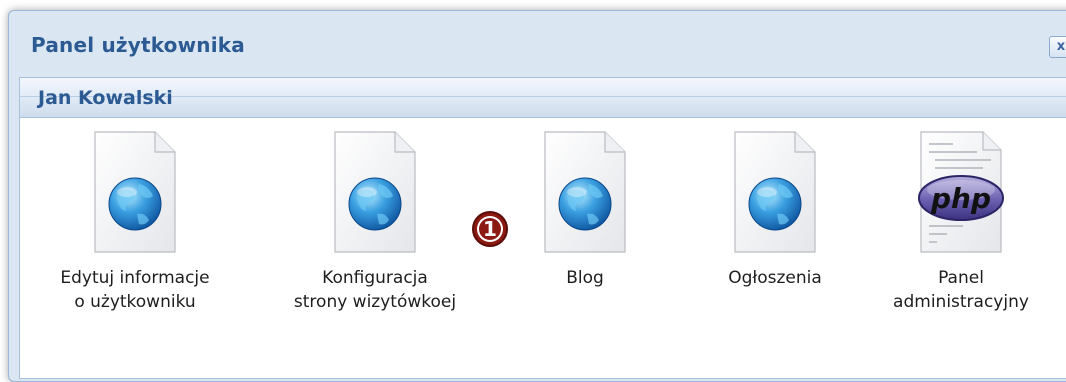  I want to click on site-config-item: Konfiguracja strony wizytówkoej, so click(375, 222).